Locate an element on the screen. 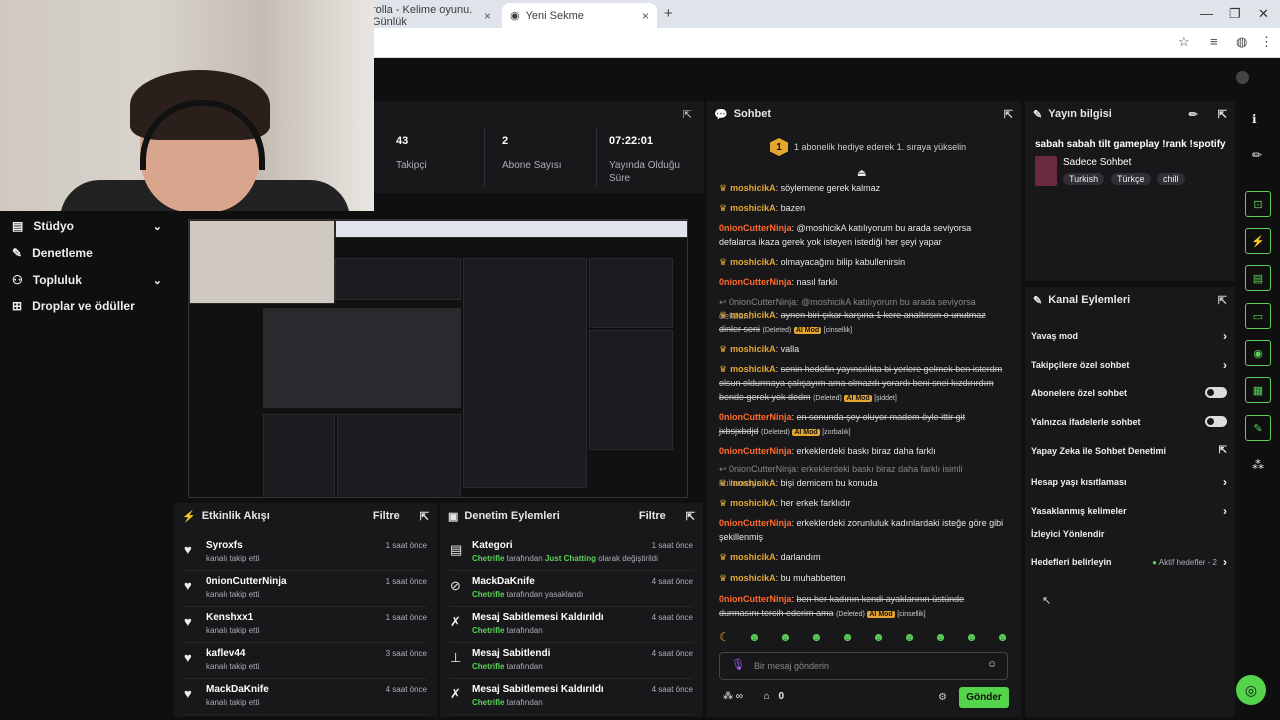  activity-name: Kenshxx1 is located at coordinates (229, 617).